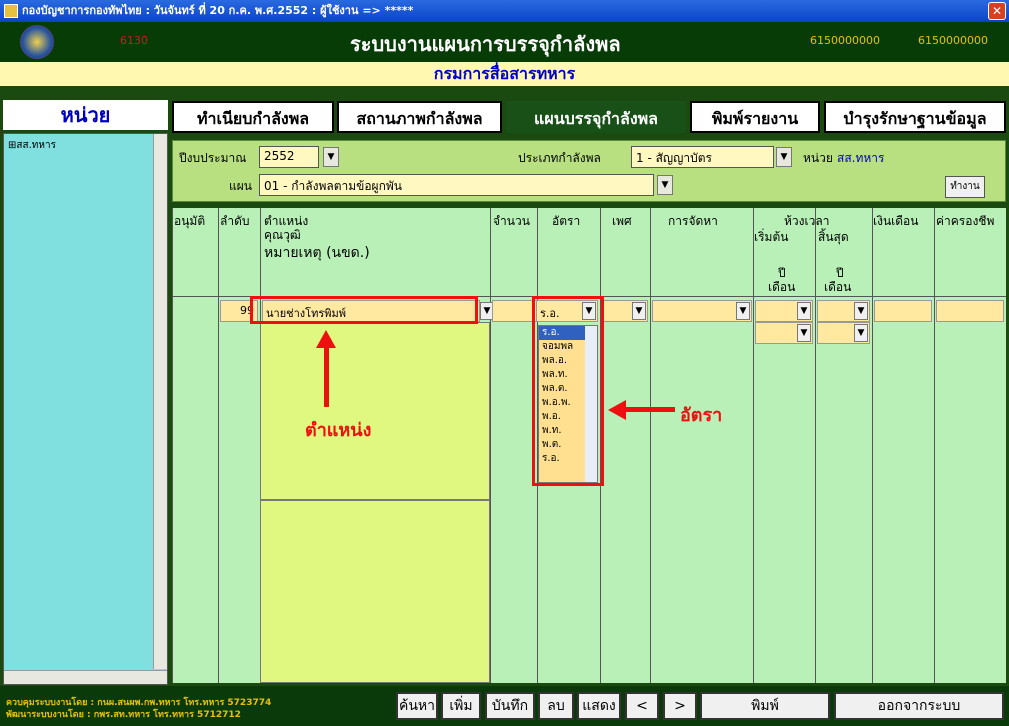 This screenshot has height=726, width=1009. What do you see at coordinates (755, 117) in the screenshot?
I see `tab-print-report: พิมพ์รายงาน` at bounding box center [755, 117].